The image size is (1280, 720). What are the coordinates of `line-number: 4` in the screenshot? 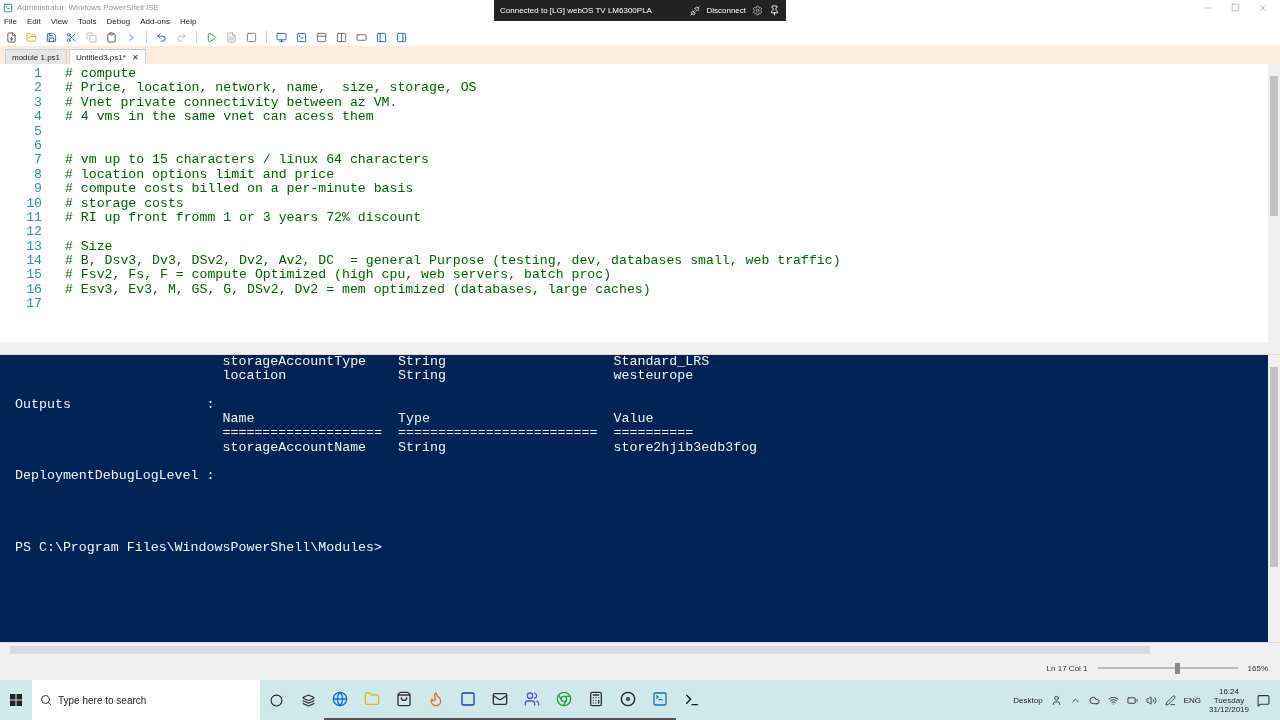 It's located at (37, 117).